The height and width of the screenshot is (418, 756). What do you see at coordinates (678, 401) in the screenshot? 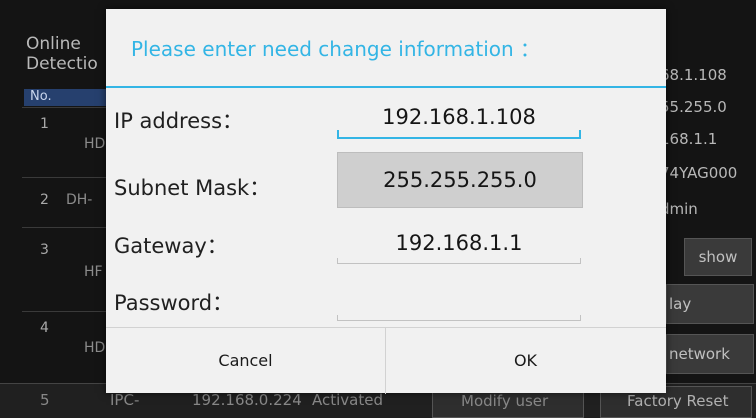
I see `factory-reset-label: Factory Reset` at bounding box center [678, 401].